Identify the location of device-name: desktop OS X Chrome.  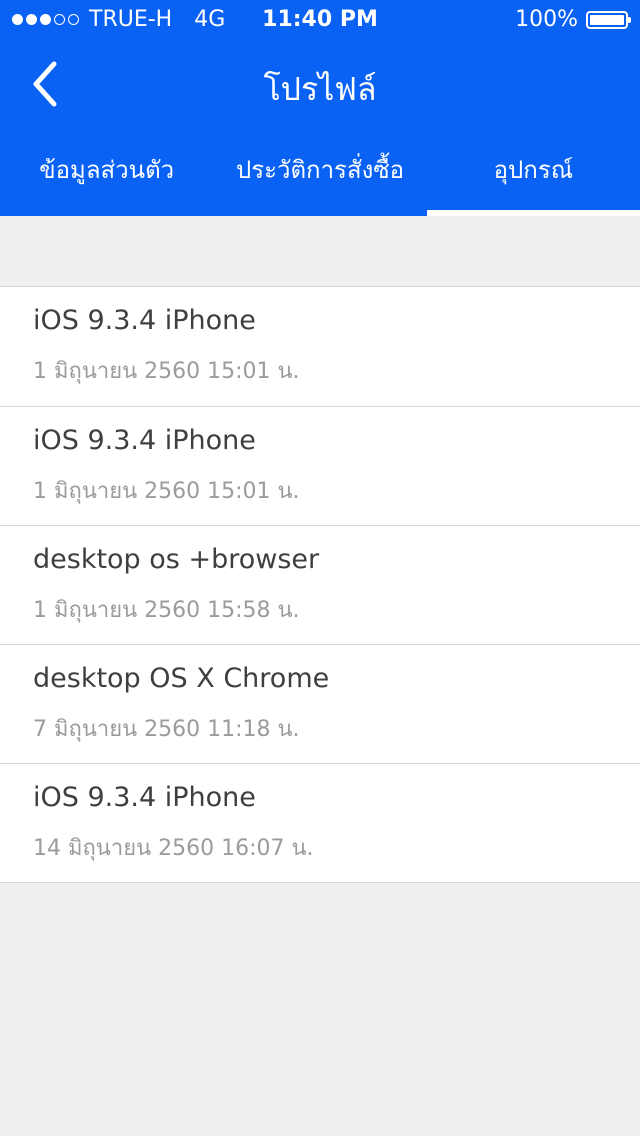
(181, 678).